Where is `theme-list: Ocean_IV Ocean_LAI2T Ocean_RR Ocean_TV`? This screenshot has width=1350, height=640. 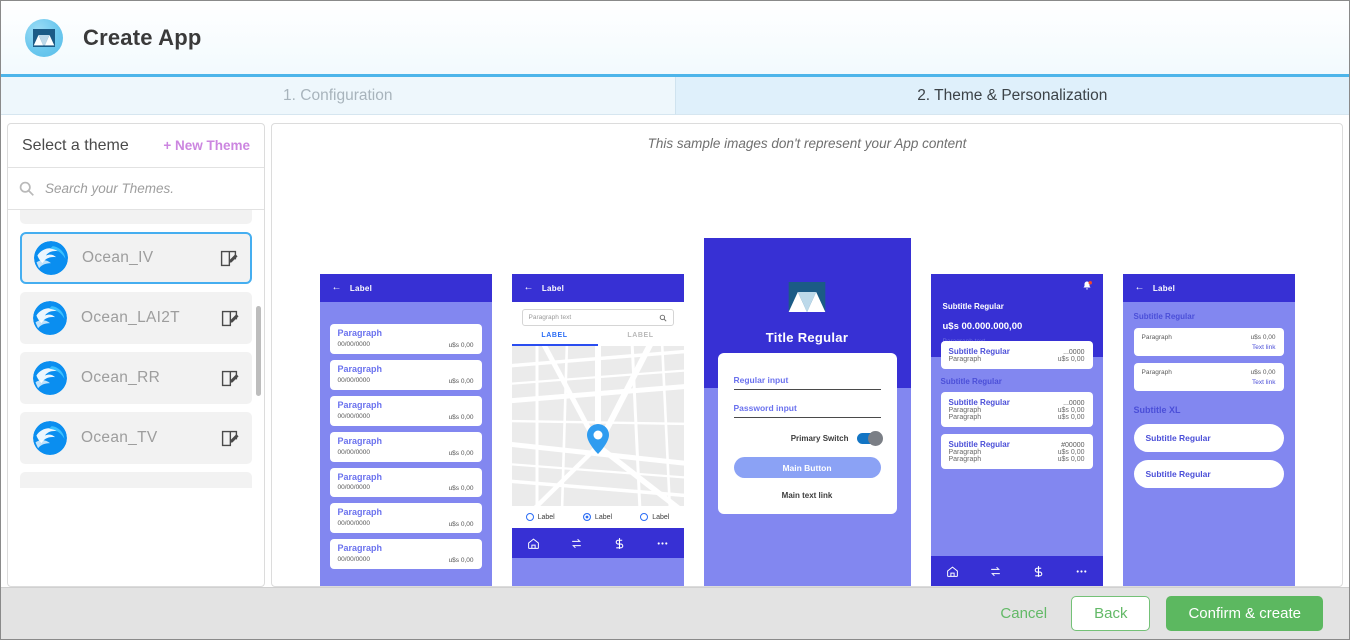
theme-list: Ocean_IV Ocean_LAI2T Ocean_RR Ocean_TV is located at coordinates (136, 398).